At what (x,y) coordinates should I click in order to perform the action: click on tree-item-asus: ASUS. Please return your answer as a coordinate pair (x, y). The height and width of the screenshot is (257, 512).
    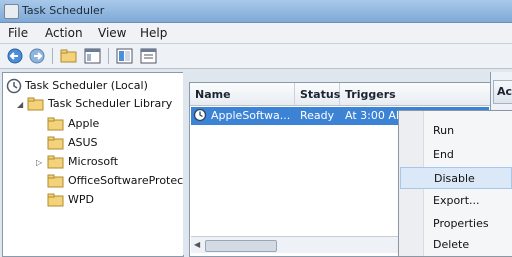
    Looking at the image, I should click on (92, 143).